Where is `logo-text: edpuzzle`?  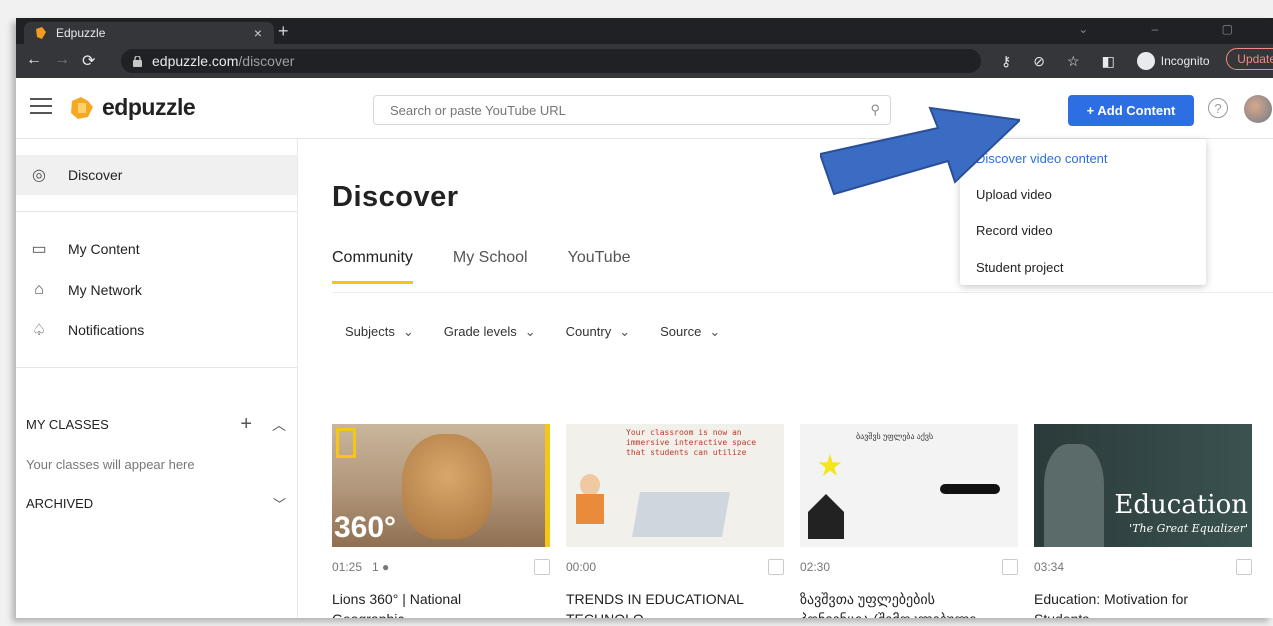 logo-text: edpuzzle is located at coordinates (149, 107).